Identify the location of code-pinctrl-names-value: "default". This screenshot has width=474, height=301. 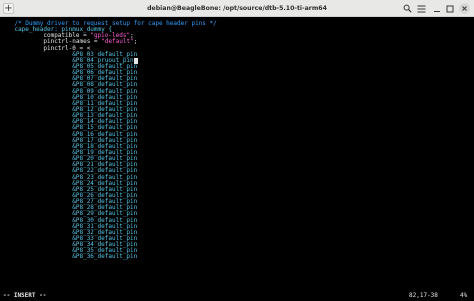
(117, 42).